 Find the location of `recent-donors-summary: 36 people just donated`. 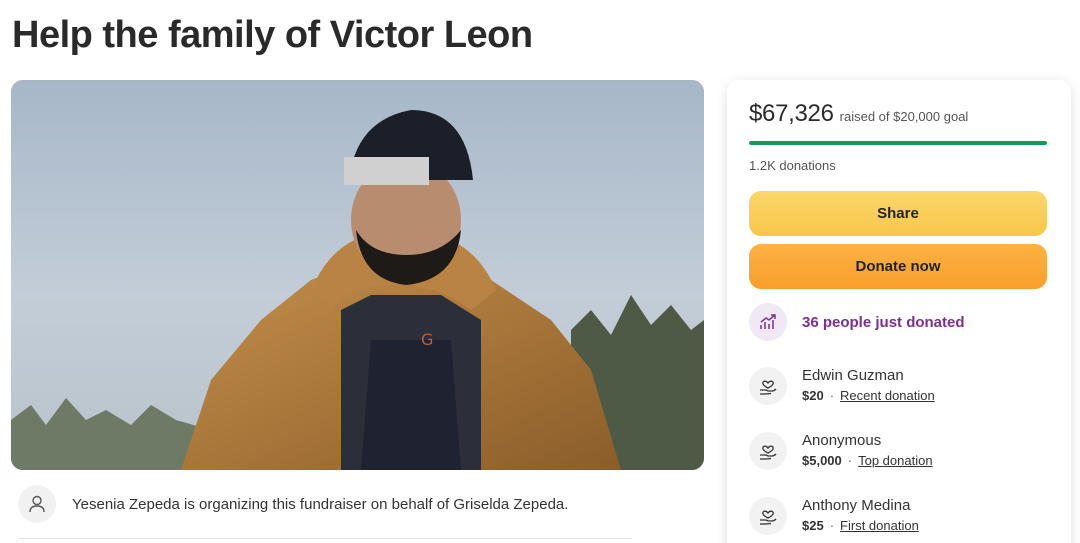

recent-donors-summary: 36 people just donated is located at coordinates (857, 322).